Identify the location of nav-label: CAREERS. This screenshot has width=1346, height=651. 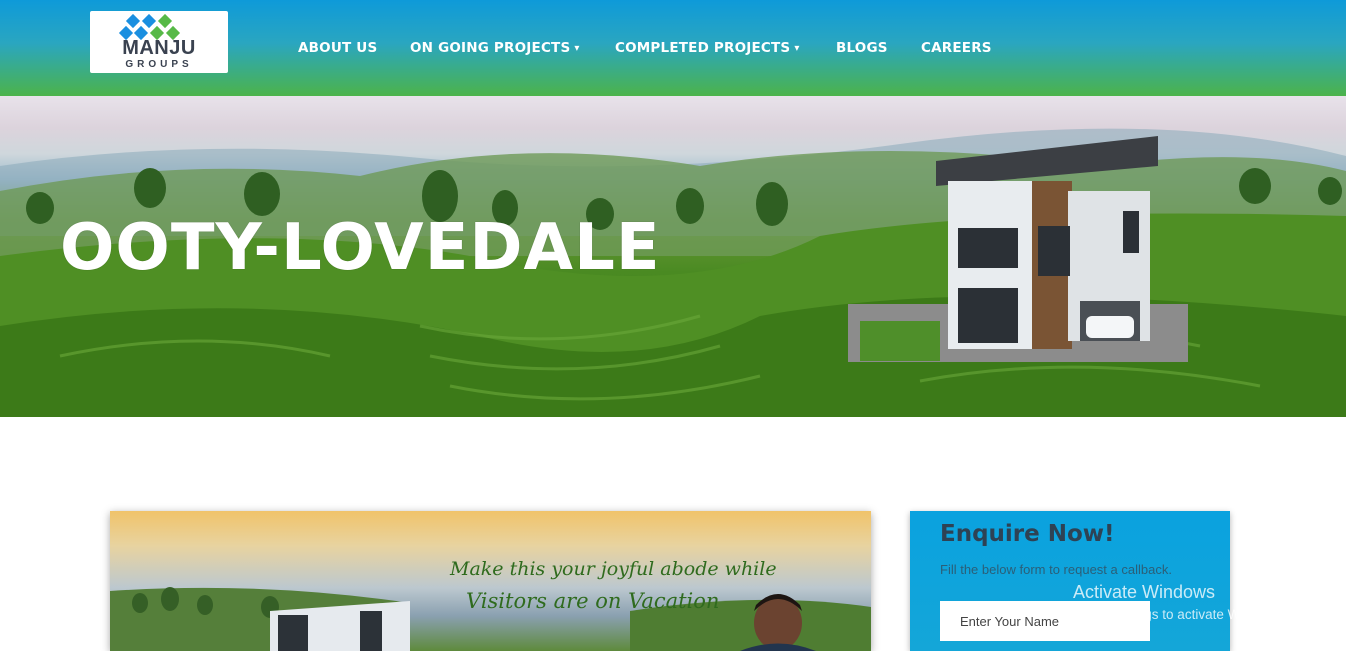
(956, 48).